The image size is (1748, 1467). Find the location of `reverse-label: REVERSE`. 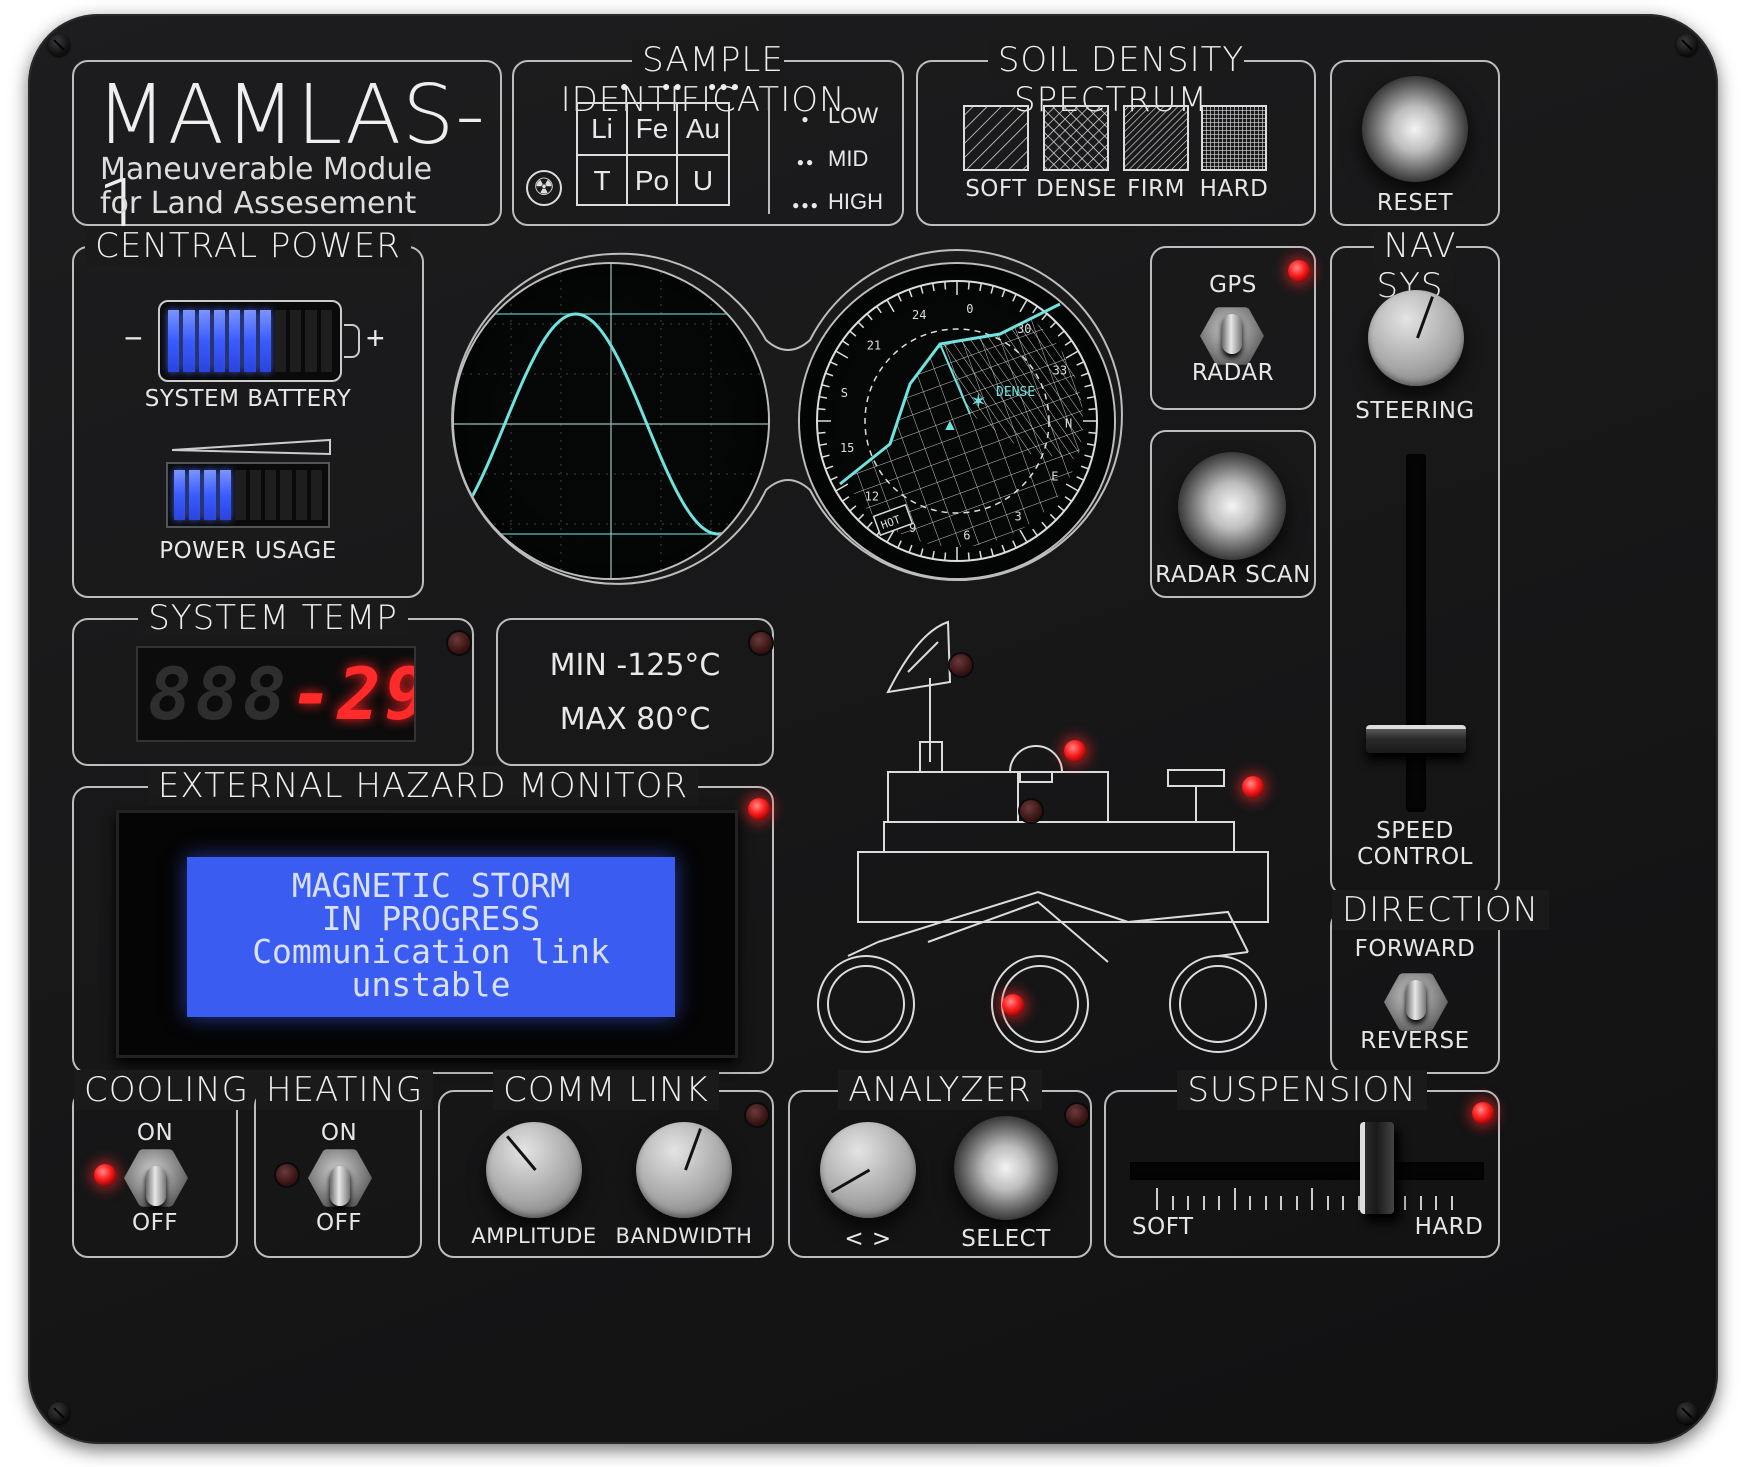

reverse-label: REVERSE is located at coordinates (1415, 1041).